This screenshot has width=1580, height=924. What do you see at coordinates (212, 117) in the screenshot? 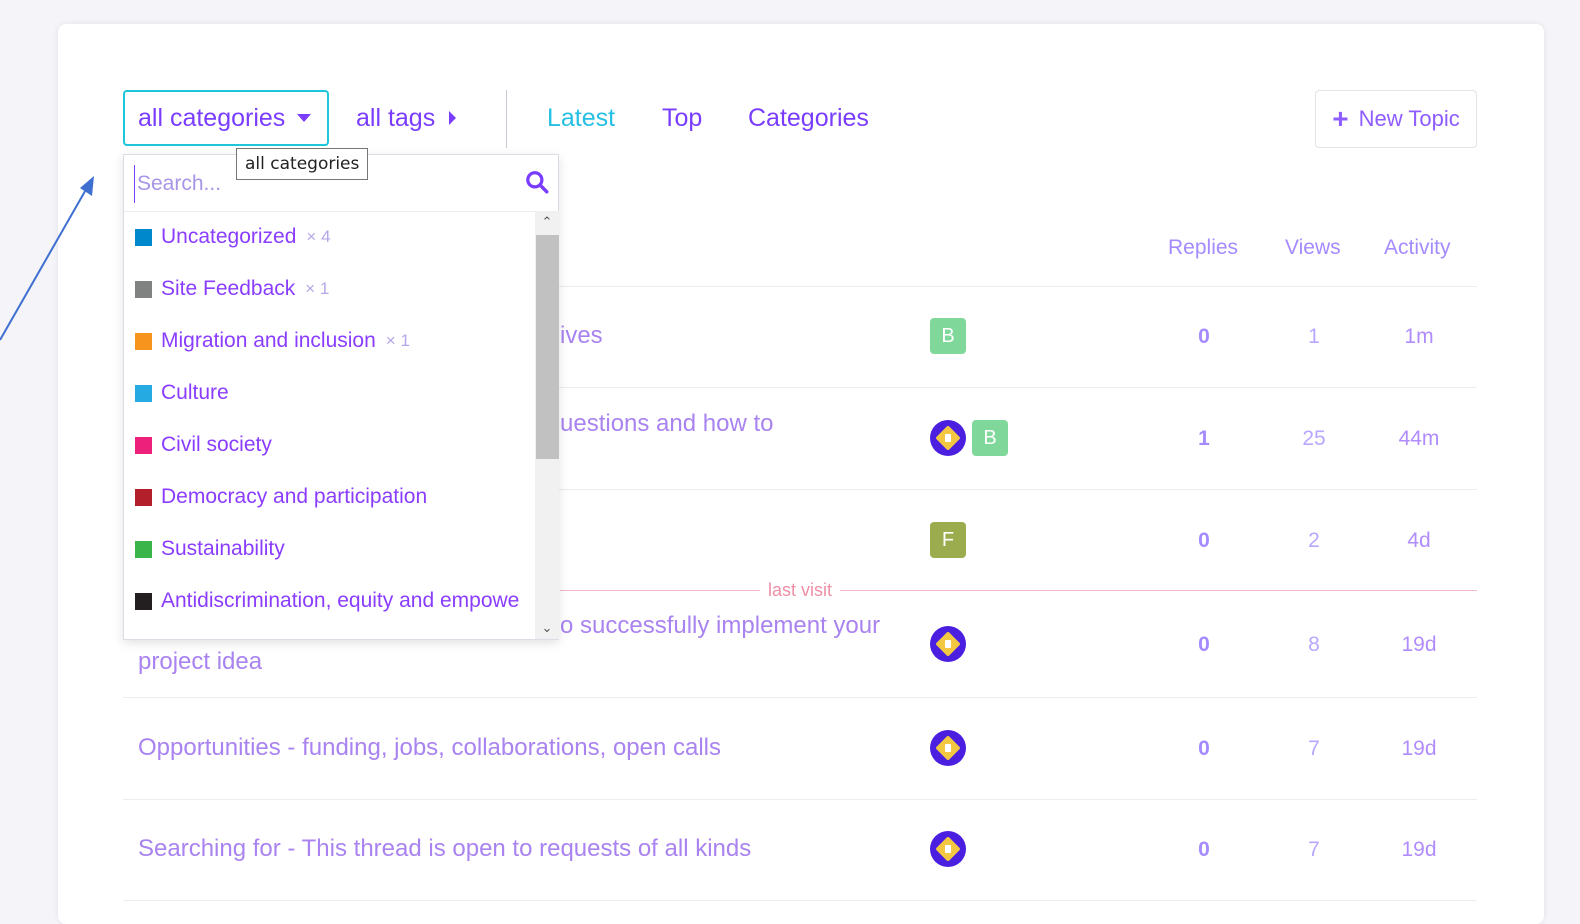
I see `category-dropdown-label: all categories` at bounding box center [212, 117].